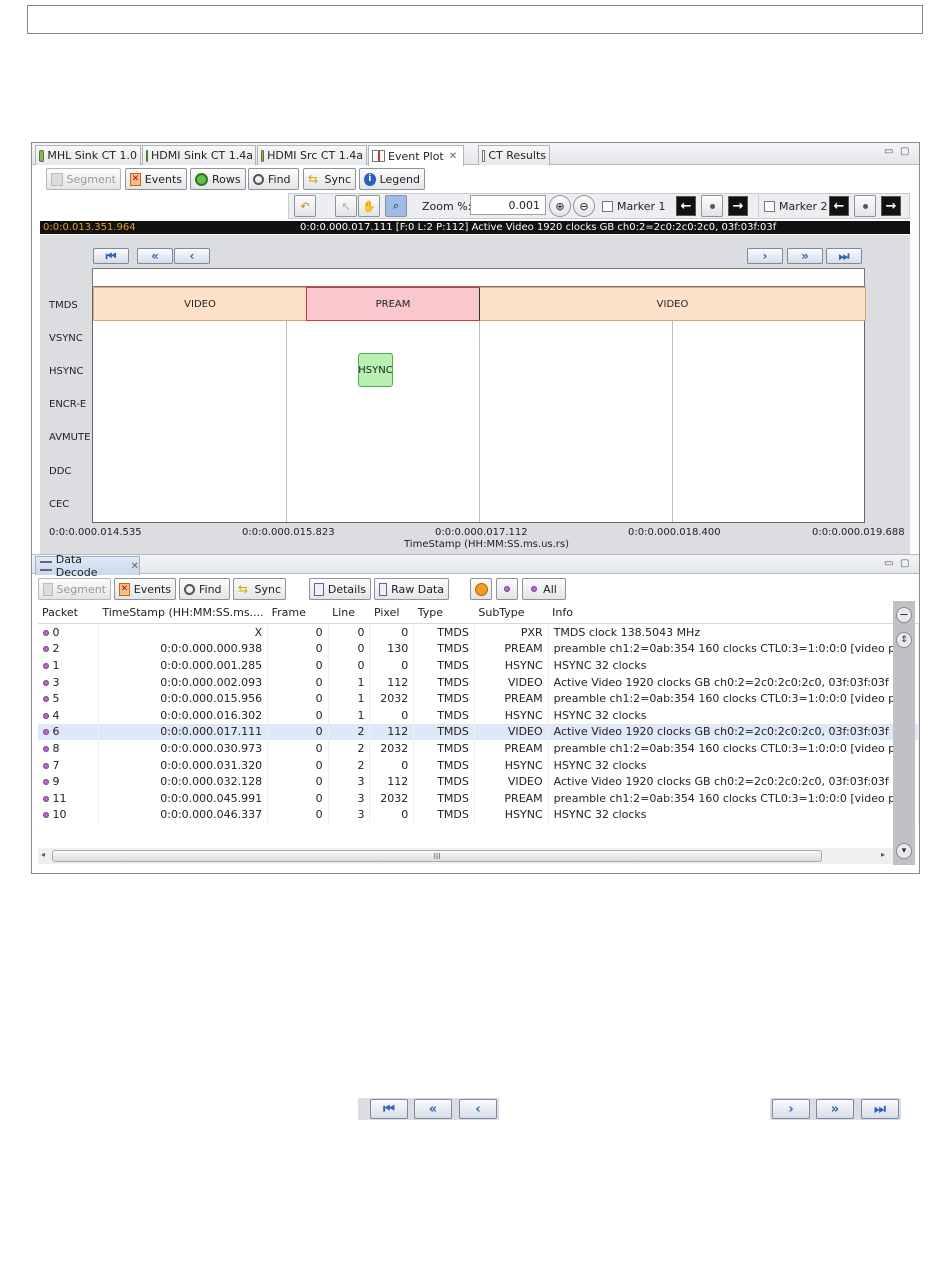  Describe the element at coordinates (769, 206) in the screenshot. I see `marker2-checkbox` at that location.